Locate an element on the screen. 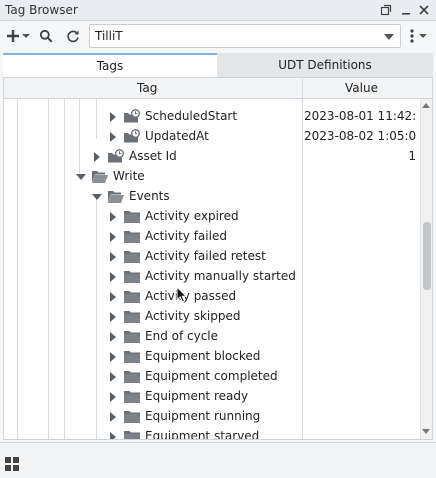 Image resolution: width=436 pixels, height=478 pixels. table-row: End of cycle is located at coordinates (211, 337).